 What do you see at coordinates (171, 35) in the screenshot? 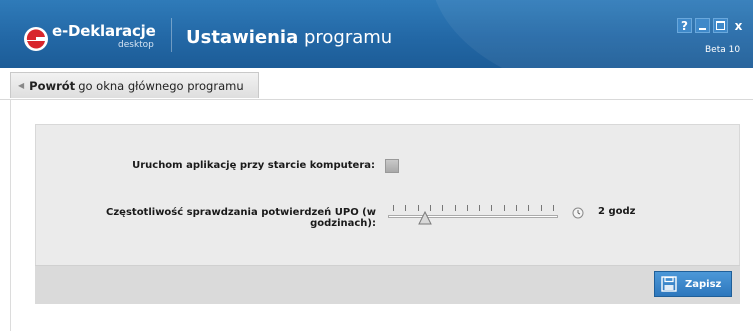
I see `header-divider` at bounding box center [171, 35].